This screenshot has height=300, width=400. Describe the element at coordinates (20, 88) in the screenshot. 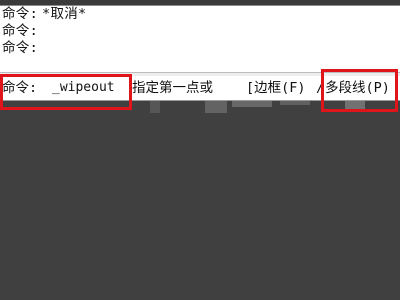

I see `command-label: 命令:` at that location.